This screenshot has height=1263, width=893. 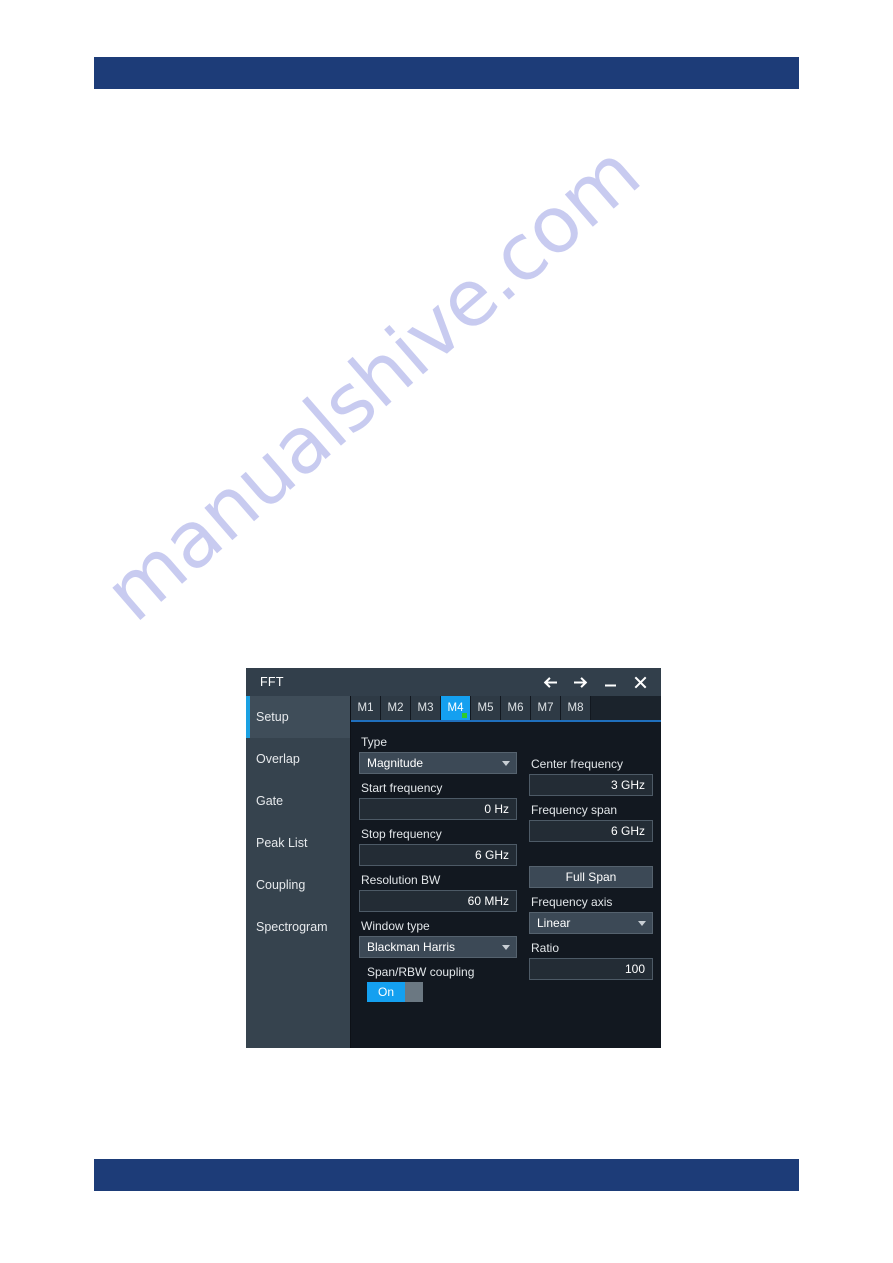 What do you see at coordinates (626, 708) in the screenshot?
I see `tabs-filler` at bounding box center [626, 708].